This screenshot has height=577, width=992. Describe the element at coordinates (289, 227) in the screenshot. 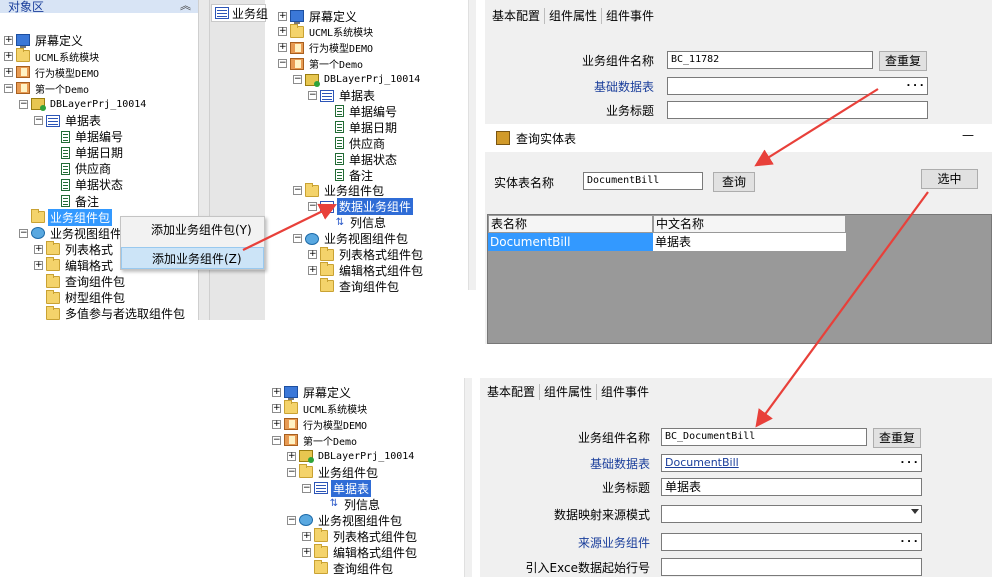

I see `arrow-menu-to-tree` at that location.